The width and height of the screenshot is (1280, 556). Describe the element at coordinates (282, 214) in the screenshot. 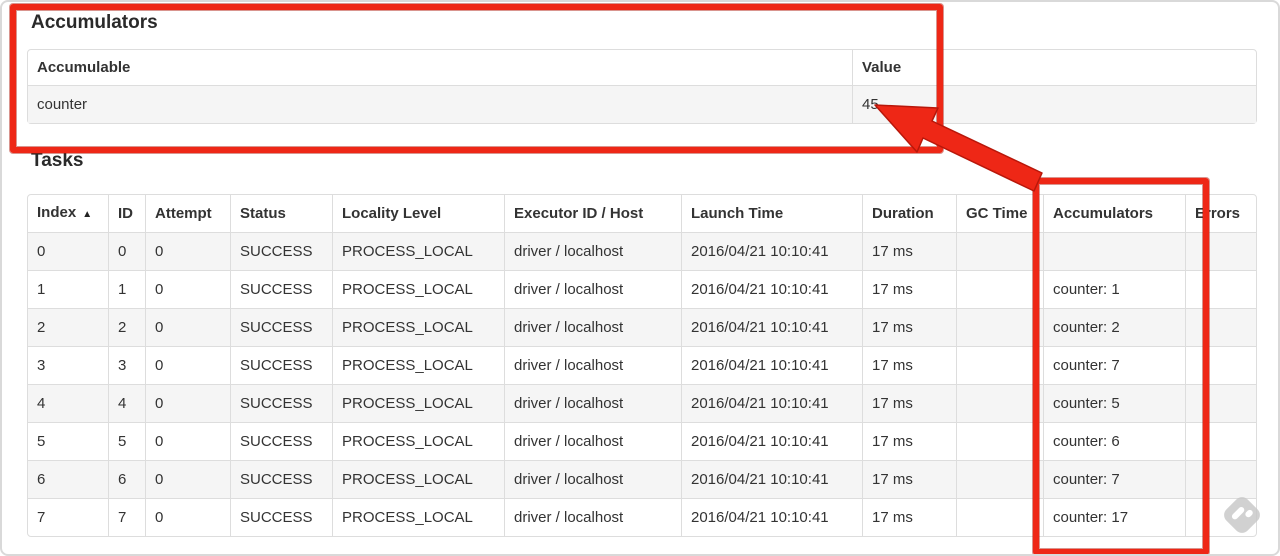

I see `column-header-status: Status` at that location.